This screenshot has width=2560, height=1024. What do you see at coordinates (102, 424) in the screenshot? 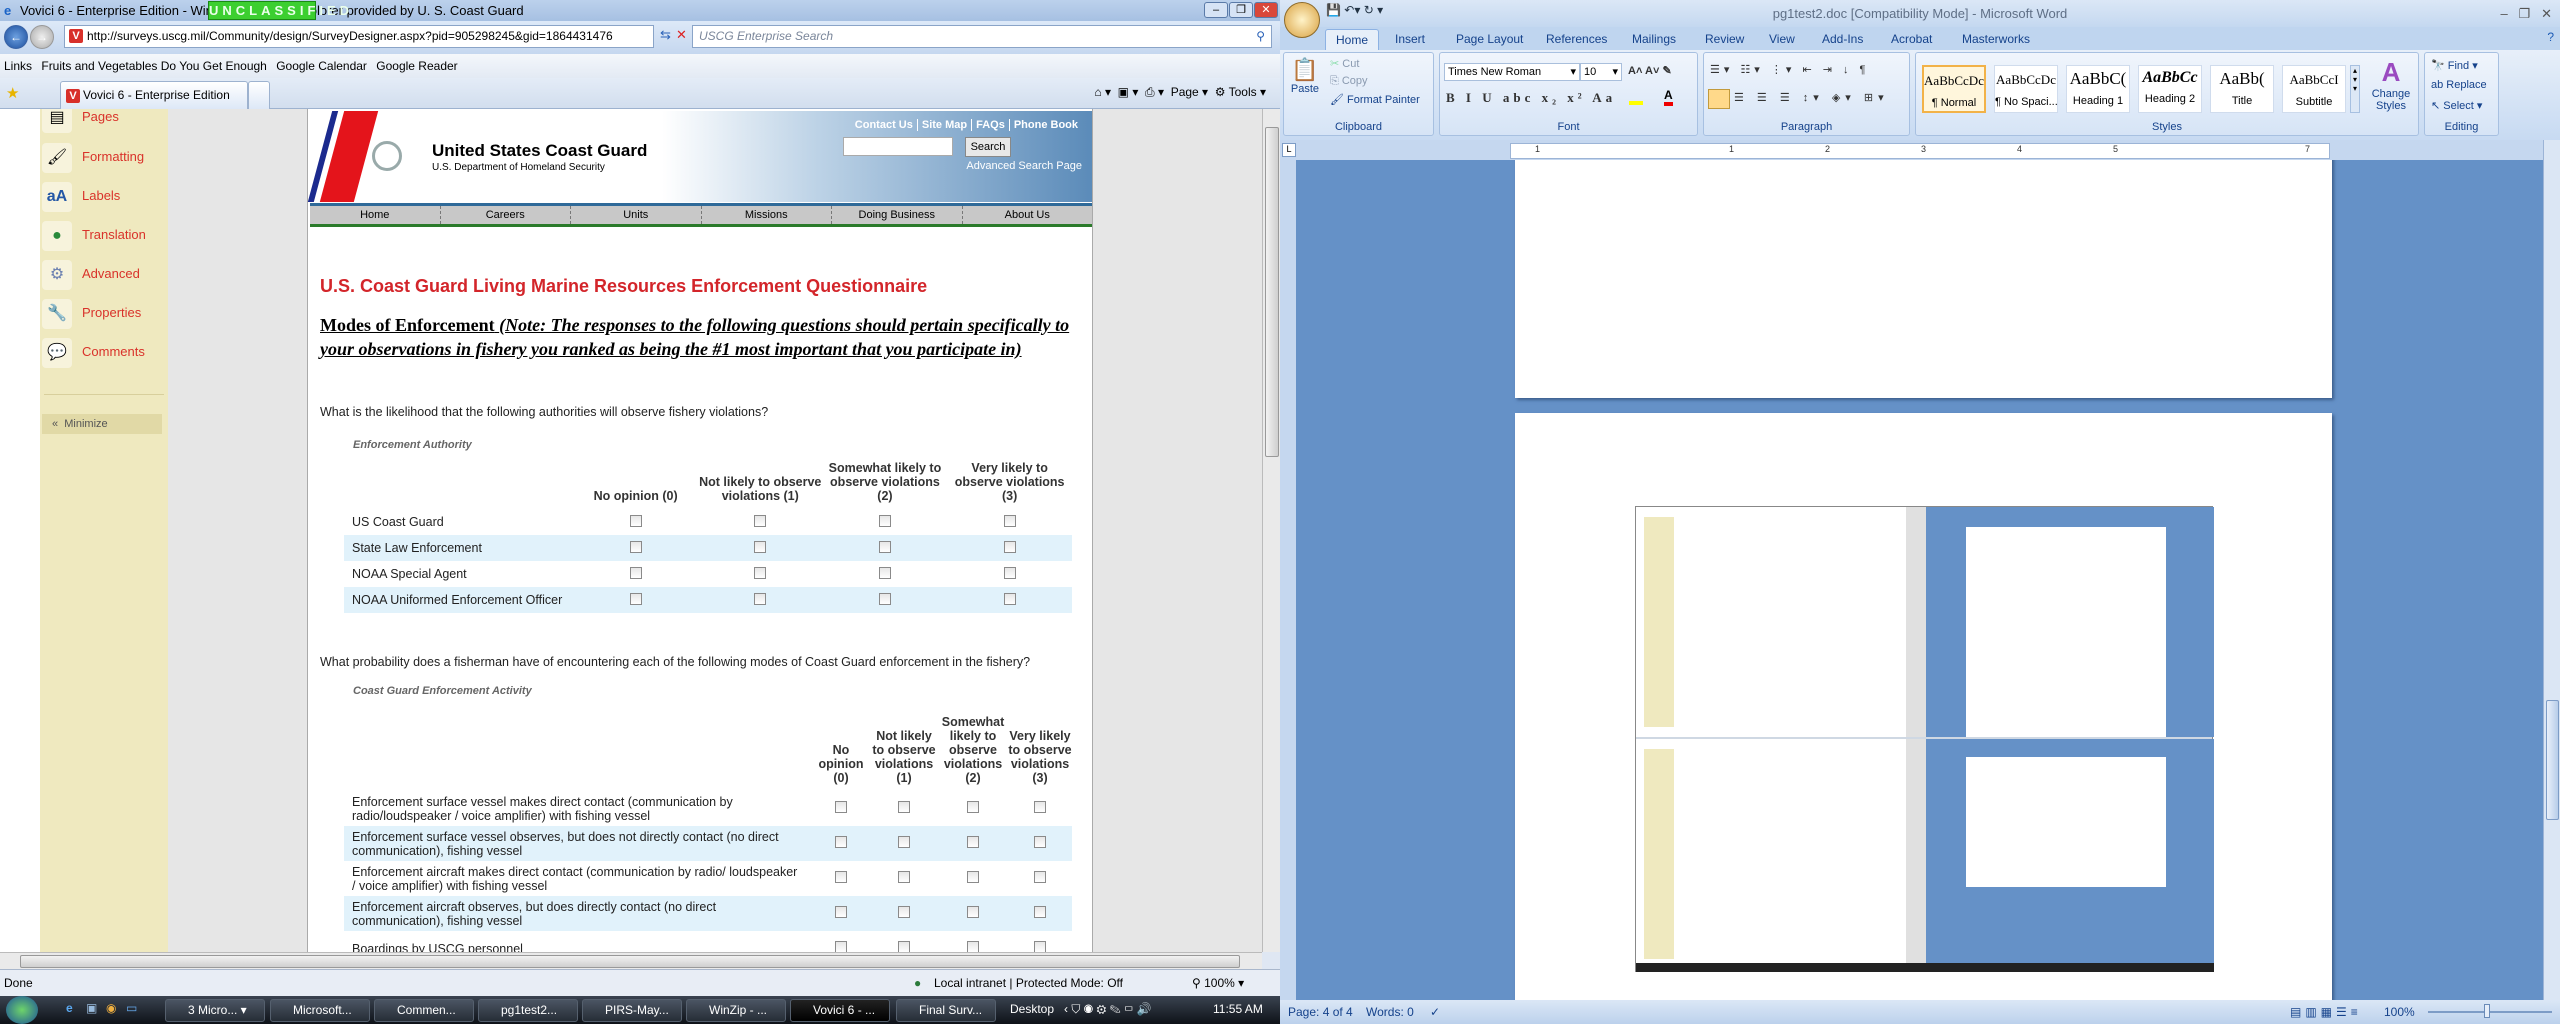
I see `minimize-sidebar-button: « Minimize` at bounding box center [102, 424].